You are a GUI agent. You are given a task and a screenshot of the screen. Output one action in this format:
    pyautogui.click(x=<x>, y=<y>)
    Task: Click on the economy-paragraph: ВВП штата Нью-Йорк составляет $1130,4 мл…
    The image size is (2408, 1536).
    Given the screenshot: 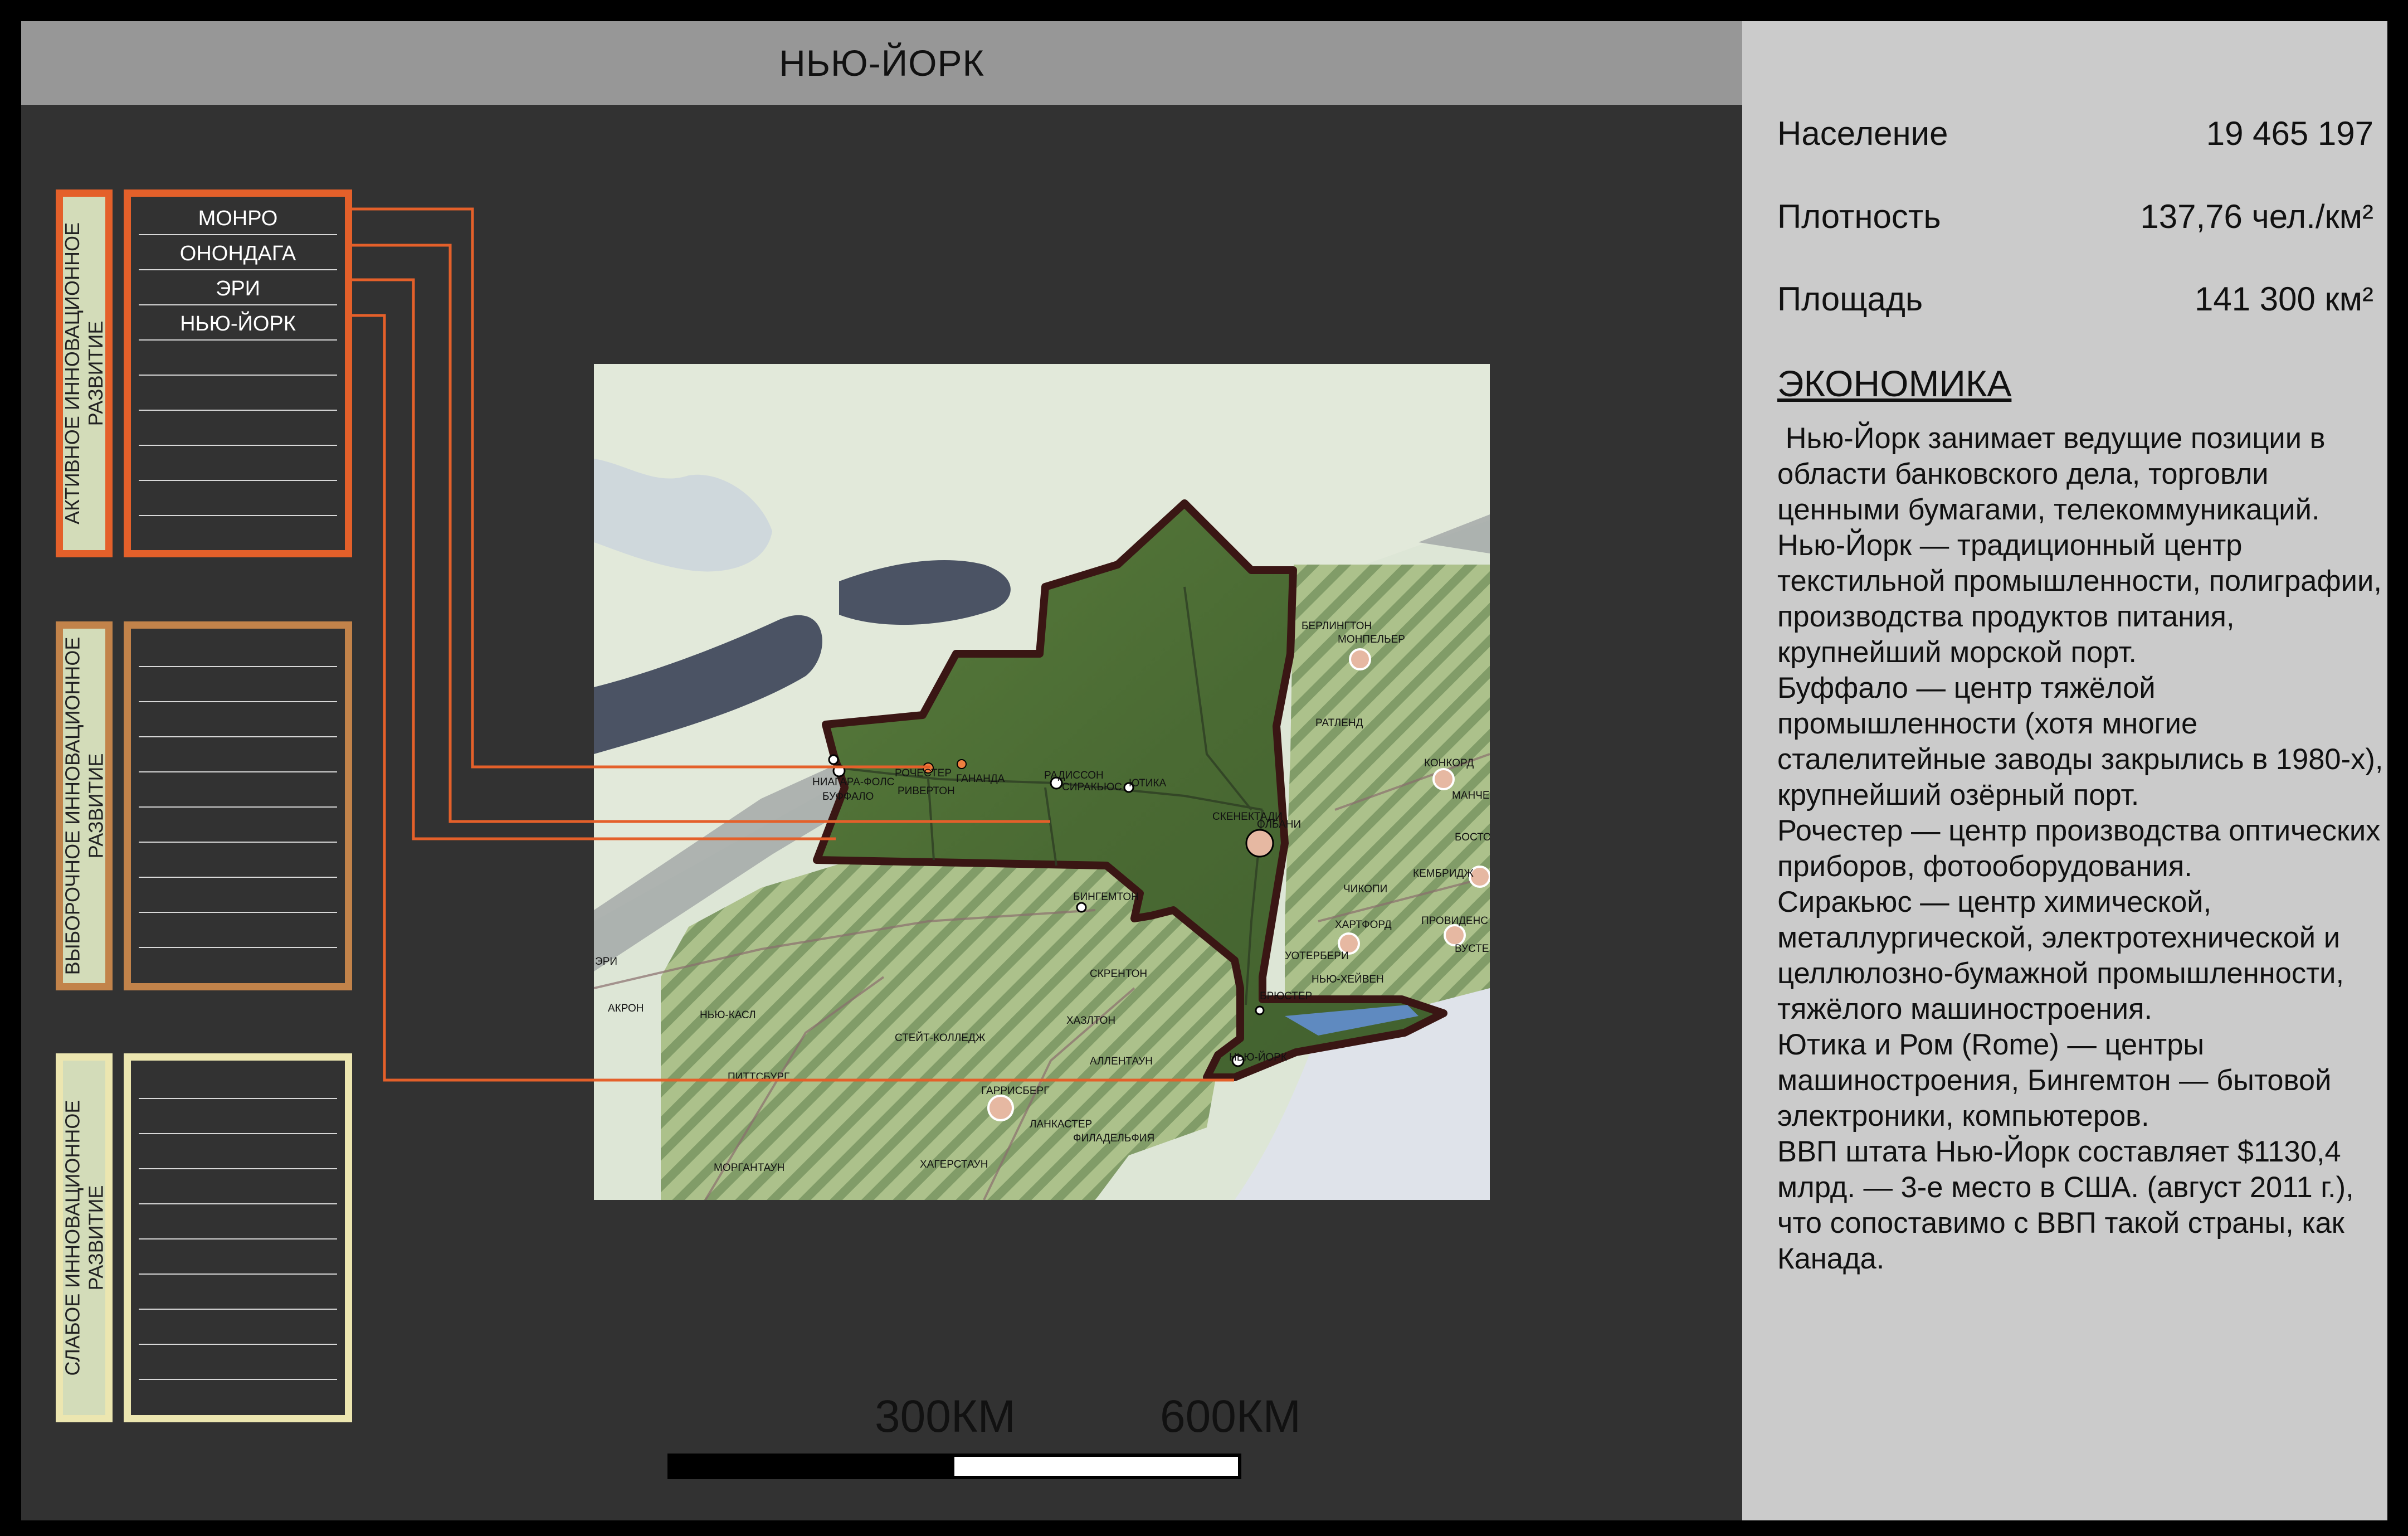 What is the action you would take?
    pyautogui.click(x=2065, y=1205)
    